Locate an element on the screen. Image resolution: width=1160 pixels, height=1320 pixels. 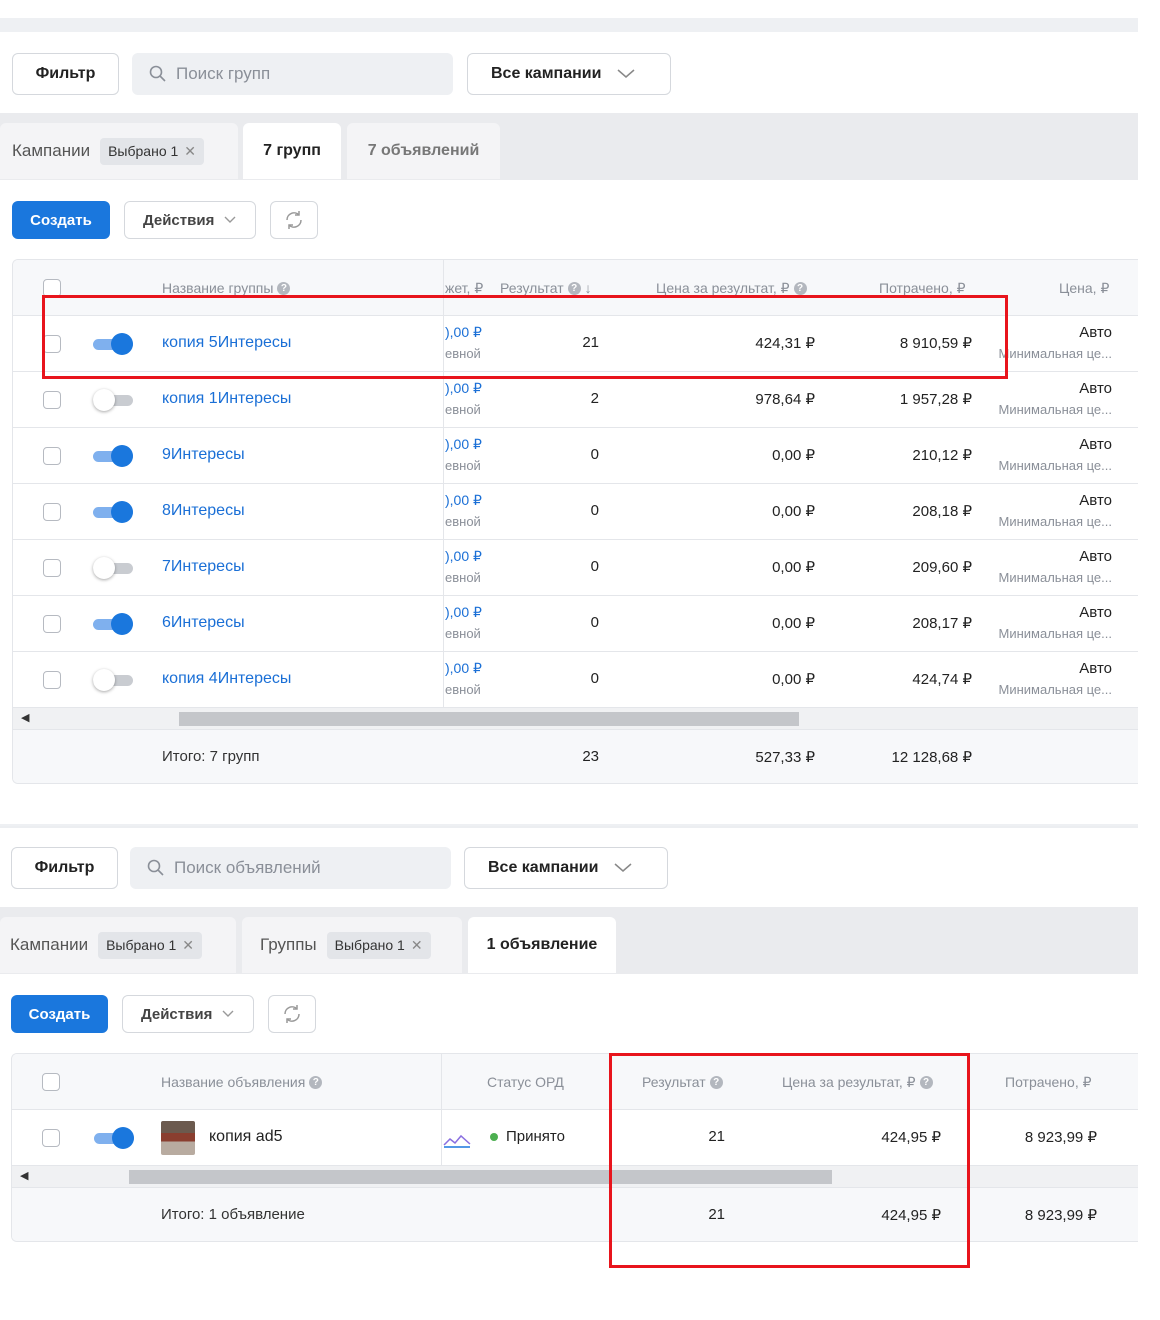
stats-chart-icon is located at coordinates (457, 1142).